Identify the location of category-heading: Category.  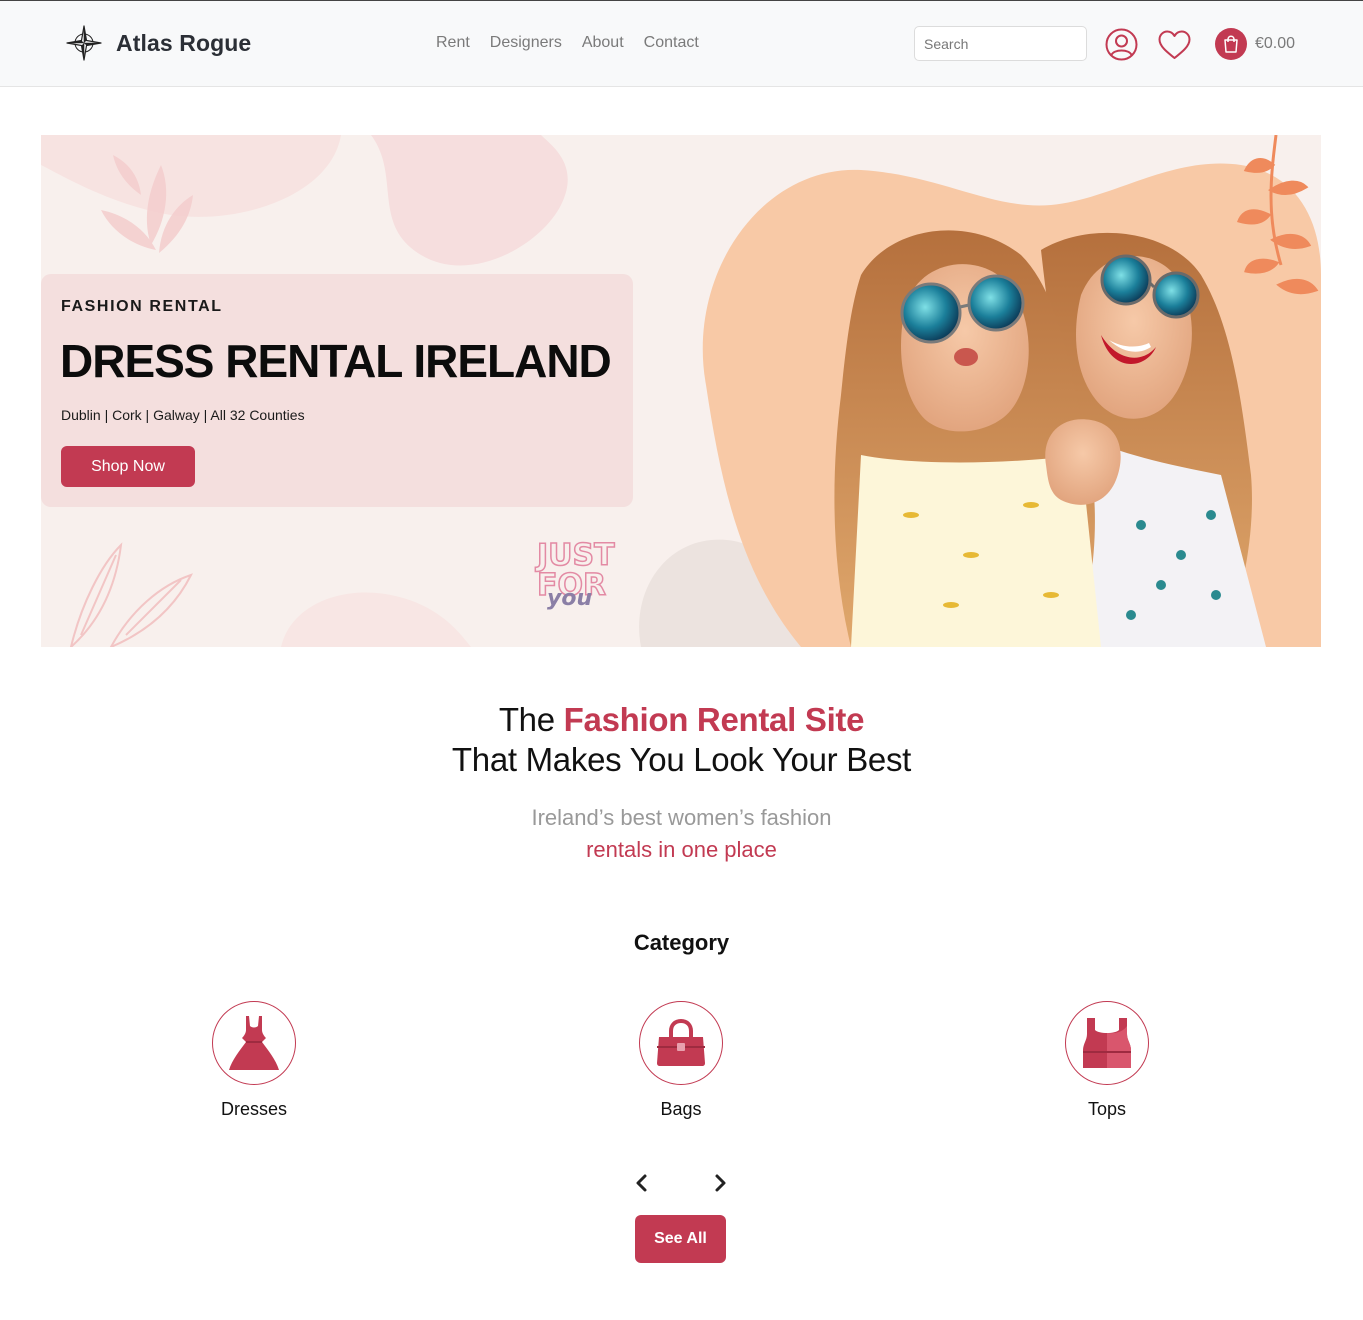
(681, 942).